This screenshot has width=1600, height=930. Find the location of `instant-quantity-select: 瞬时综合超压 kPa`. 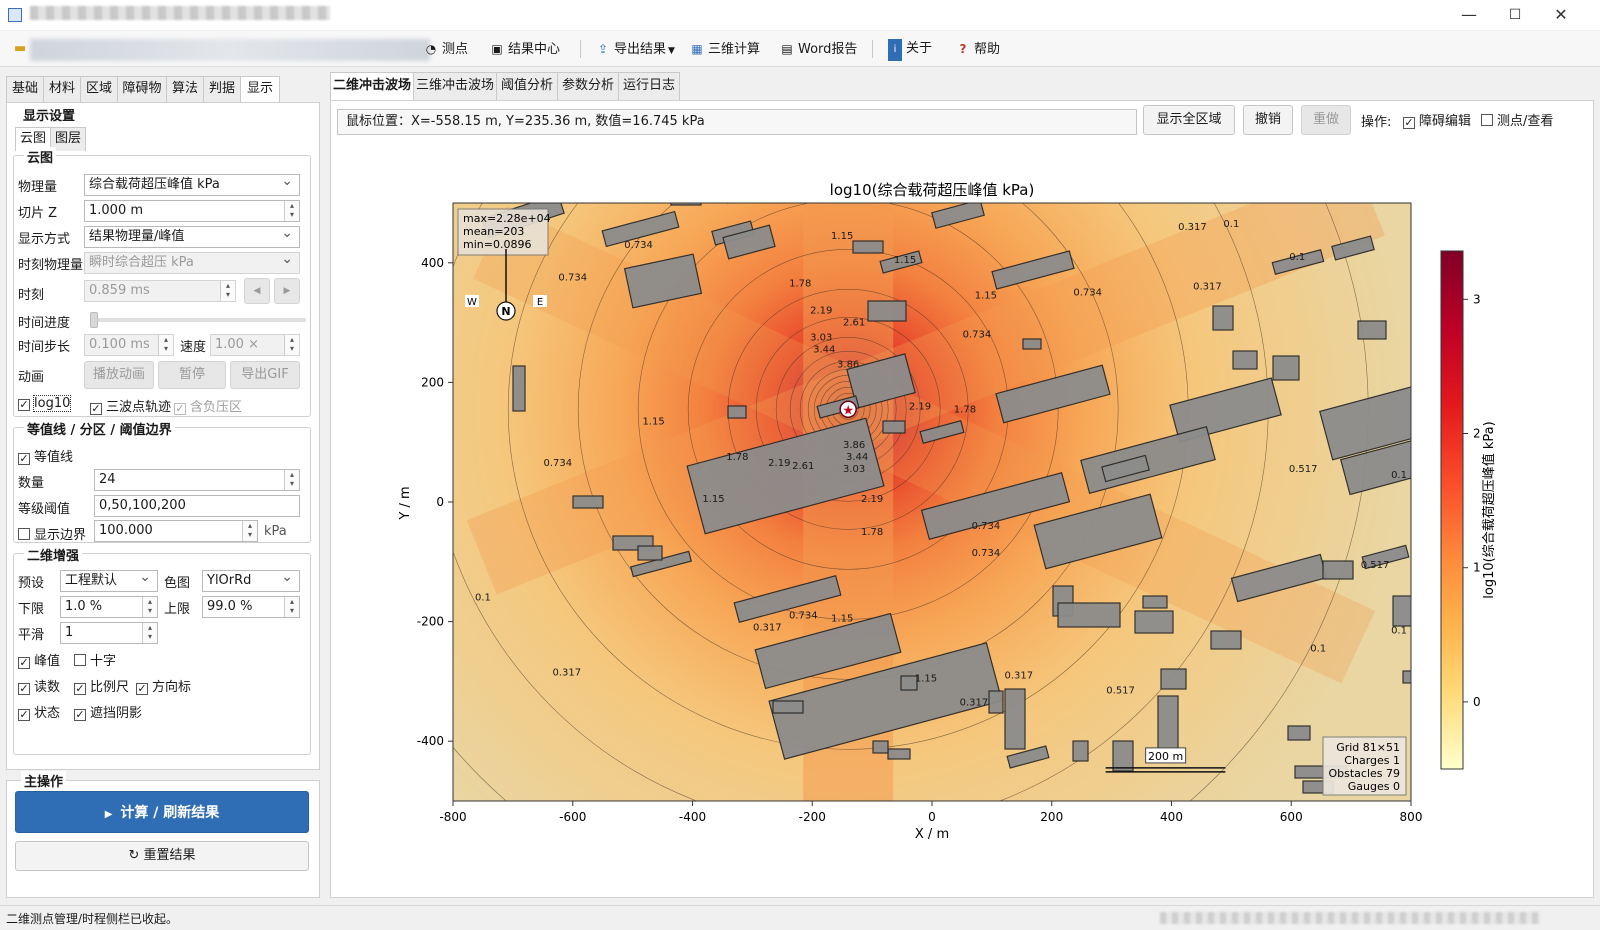

instant-quantity-select: 瞬时综合超压 kPa is located at coordinates (192, 263).